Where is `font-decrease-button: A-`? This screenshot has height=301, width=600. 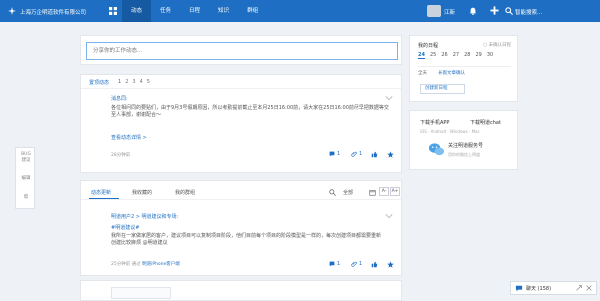 font-decrease-button: A- is located at coordinates (384, 191).